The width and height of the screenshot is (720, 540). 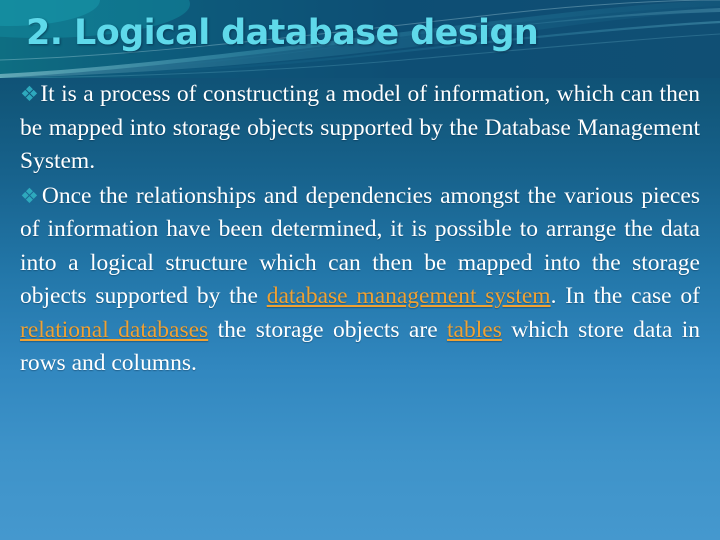 What do you see at coordinates (282, 33) in the screenshot?
I see `page-title: 2. Logical database design` at bounding box center [282, 33].